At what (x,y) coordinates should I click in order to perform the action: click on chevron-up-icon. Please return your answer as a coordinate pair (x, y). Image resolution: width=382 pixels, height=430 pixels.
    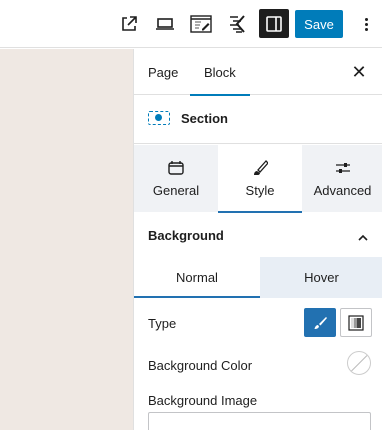
    Looking at the image, I should click on (363, 235).